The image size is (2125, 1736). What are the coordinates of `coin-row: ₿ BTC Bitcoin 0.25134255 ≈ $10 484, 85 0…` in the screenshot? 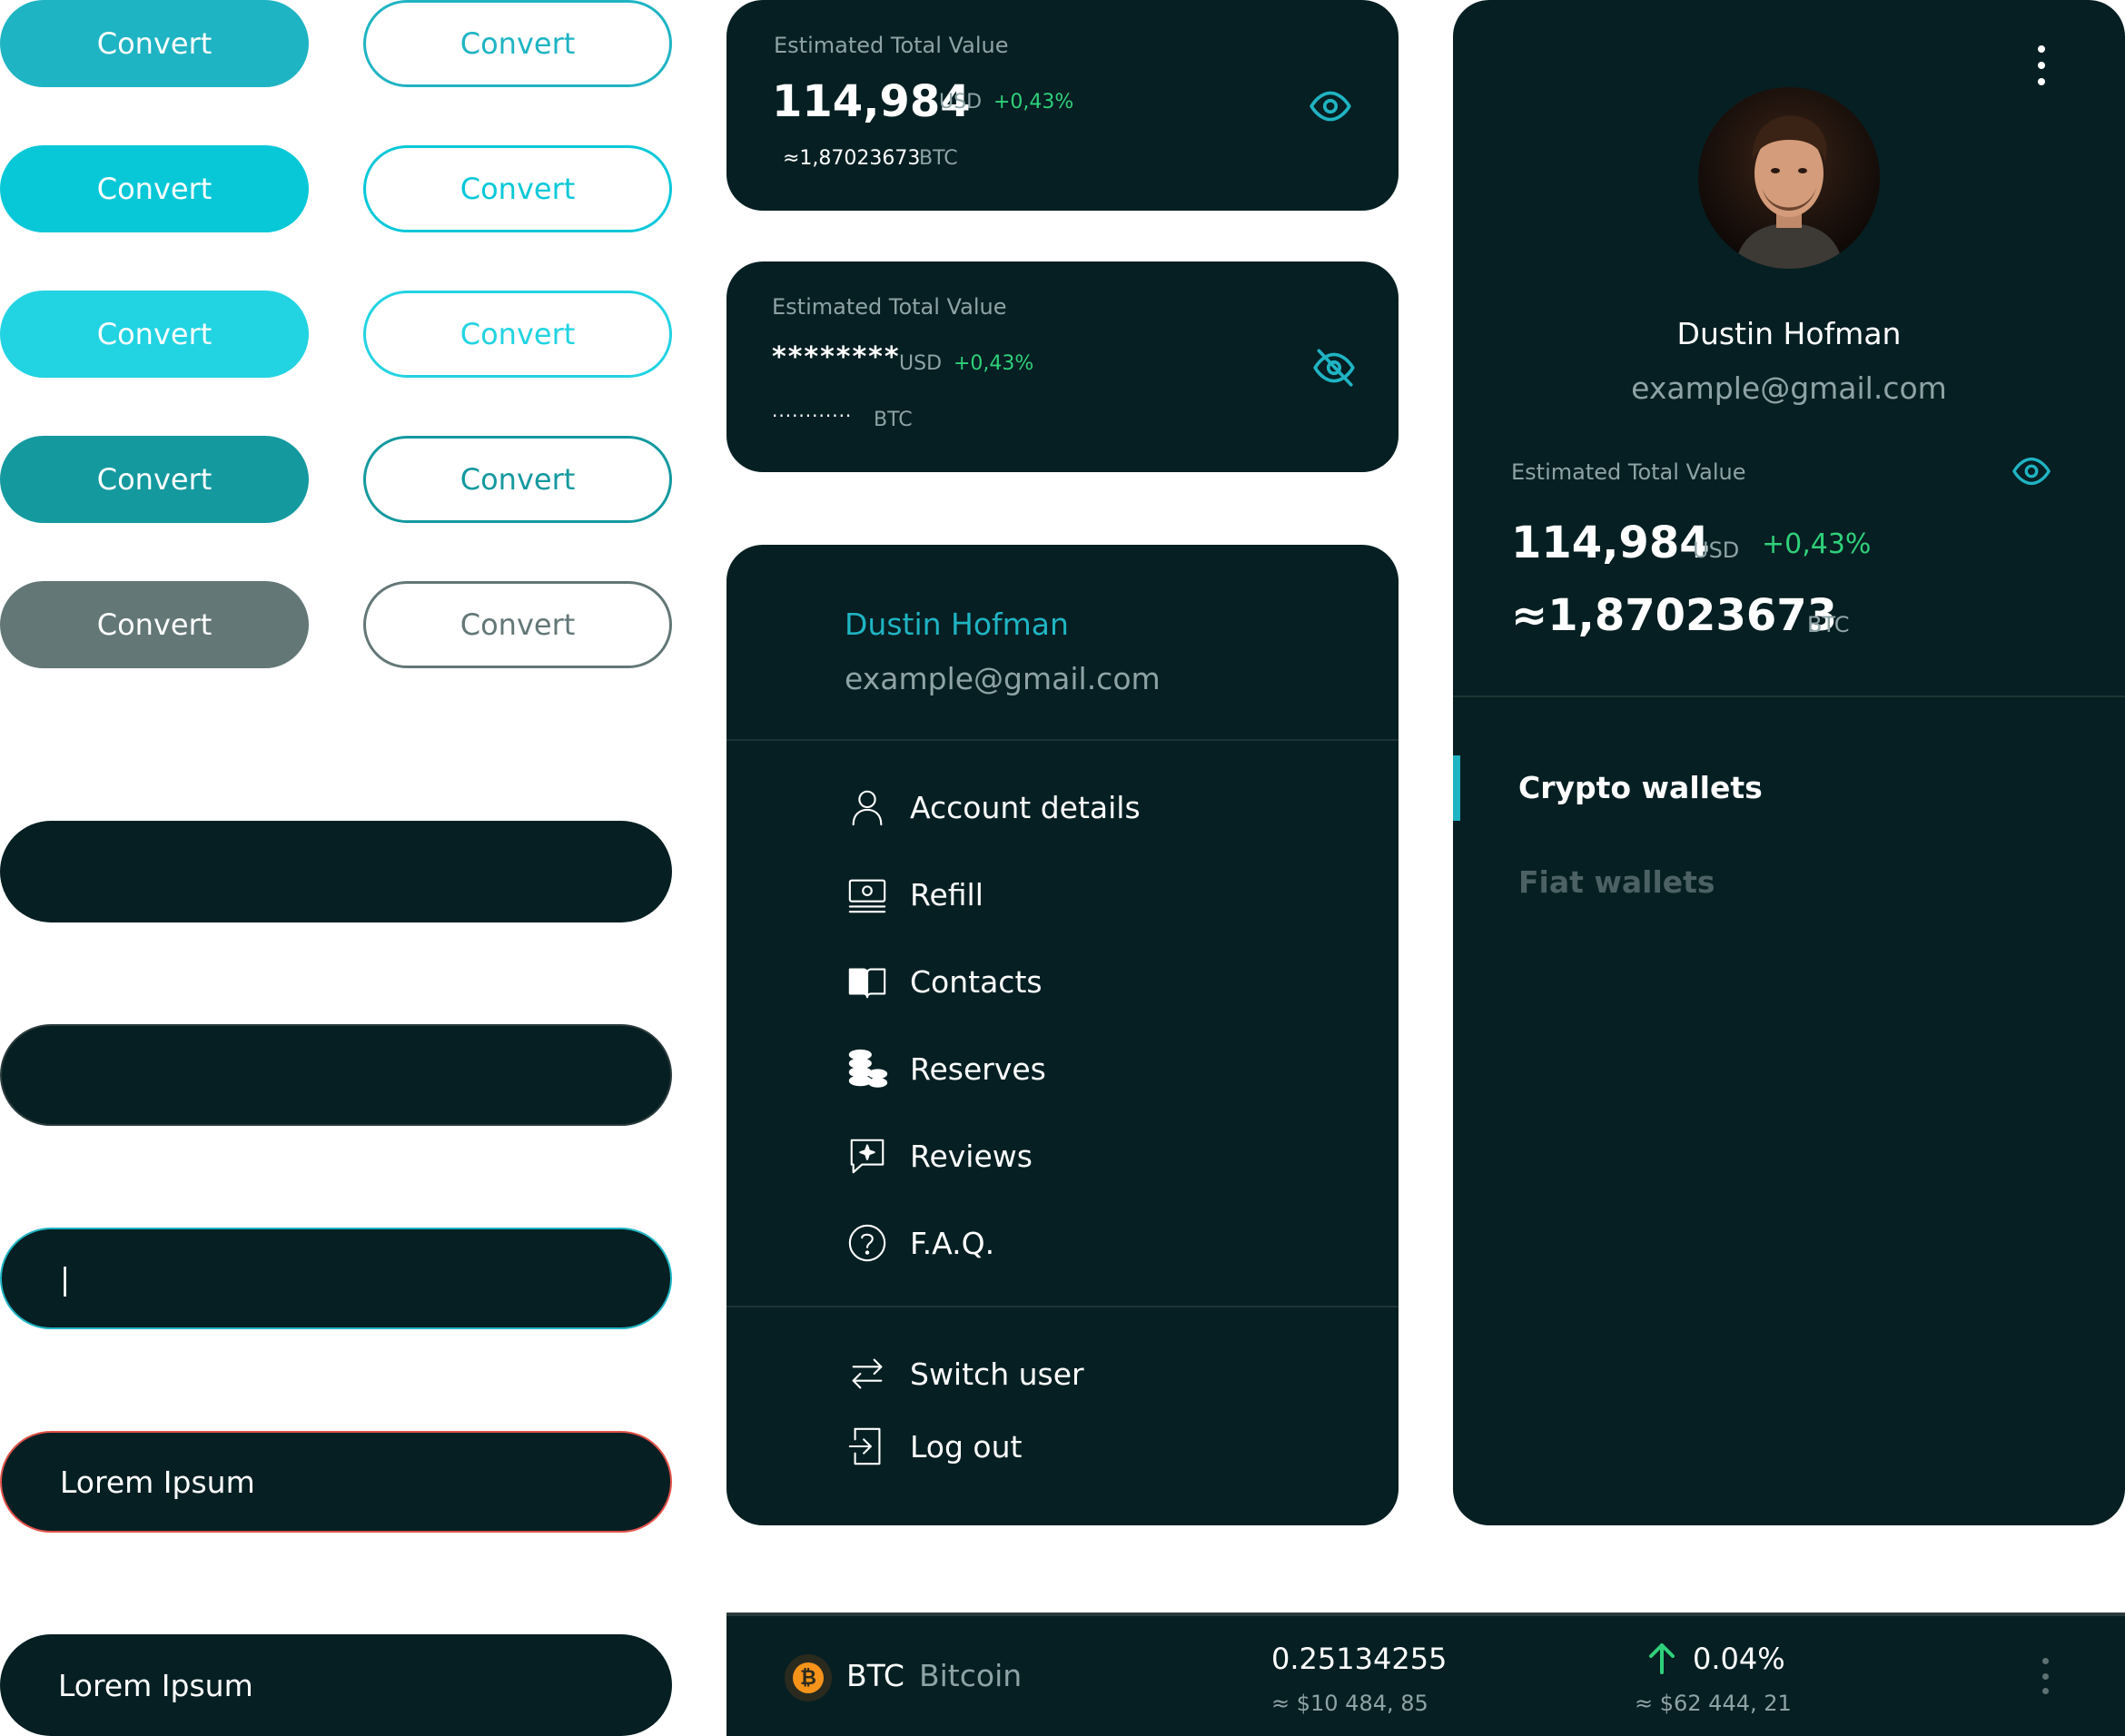 It's located at (1425, 1674).